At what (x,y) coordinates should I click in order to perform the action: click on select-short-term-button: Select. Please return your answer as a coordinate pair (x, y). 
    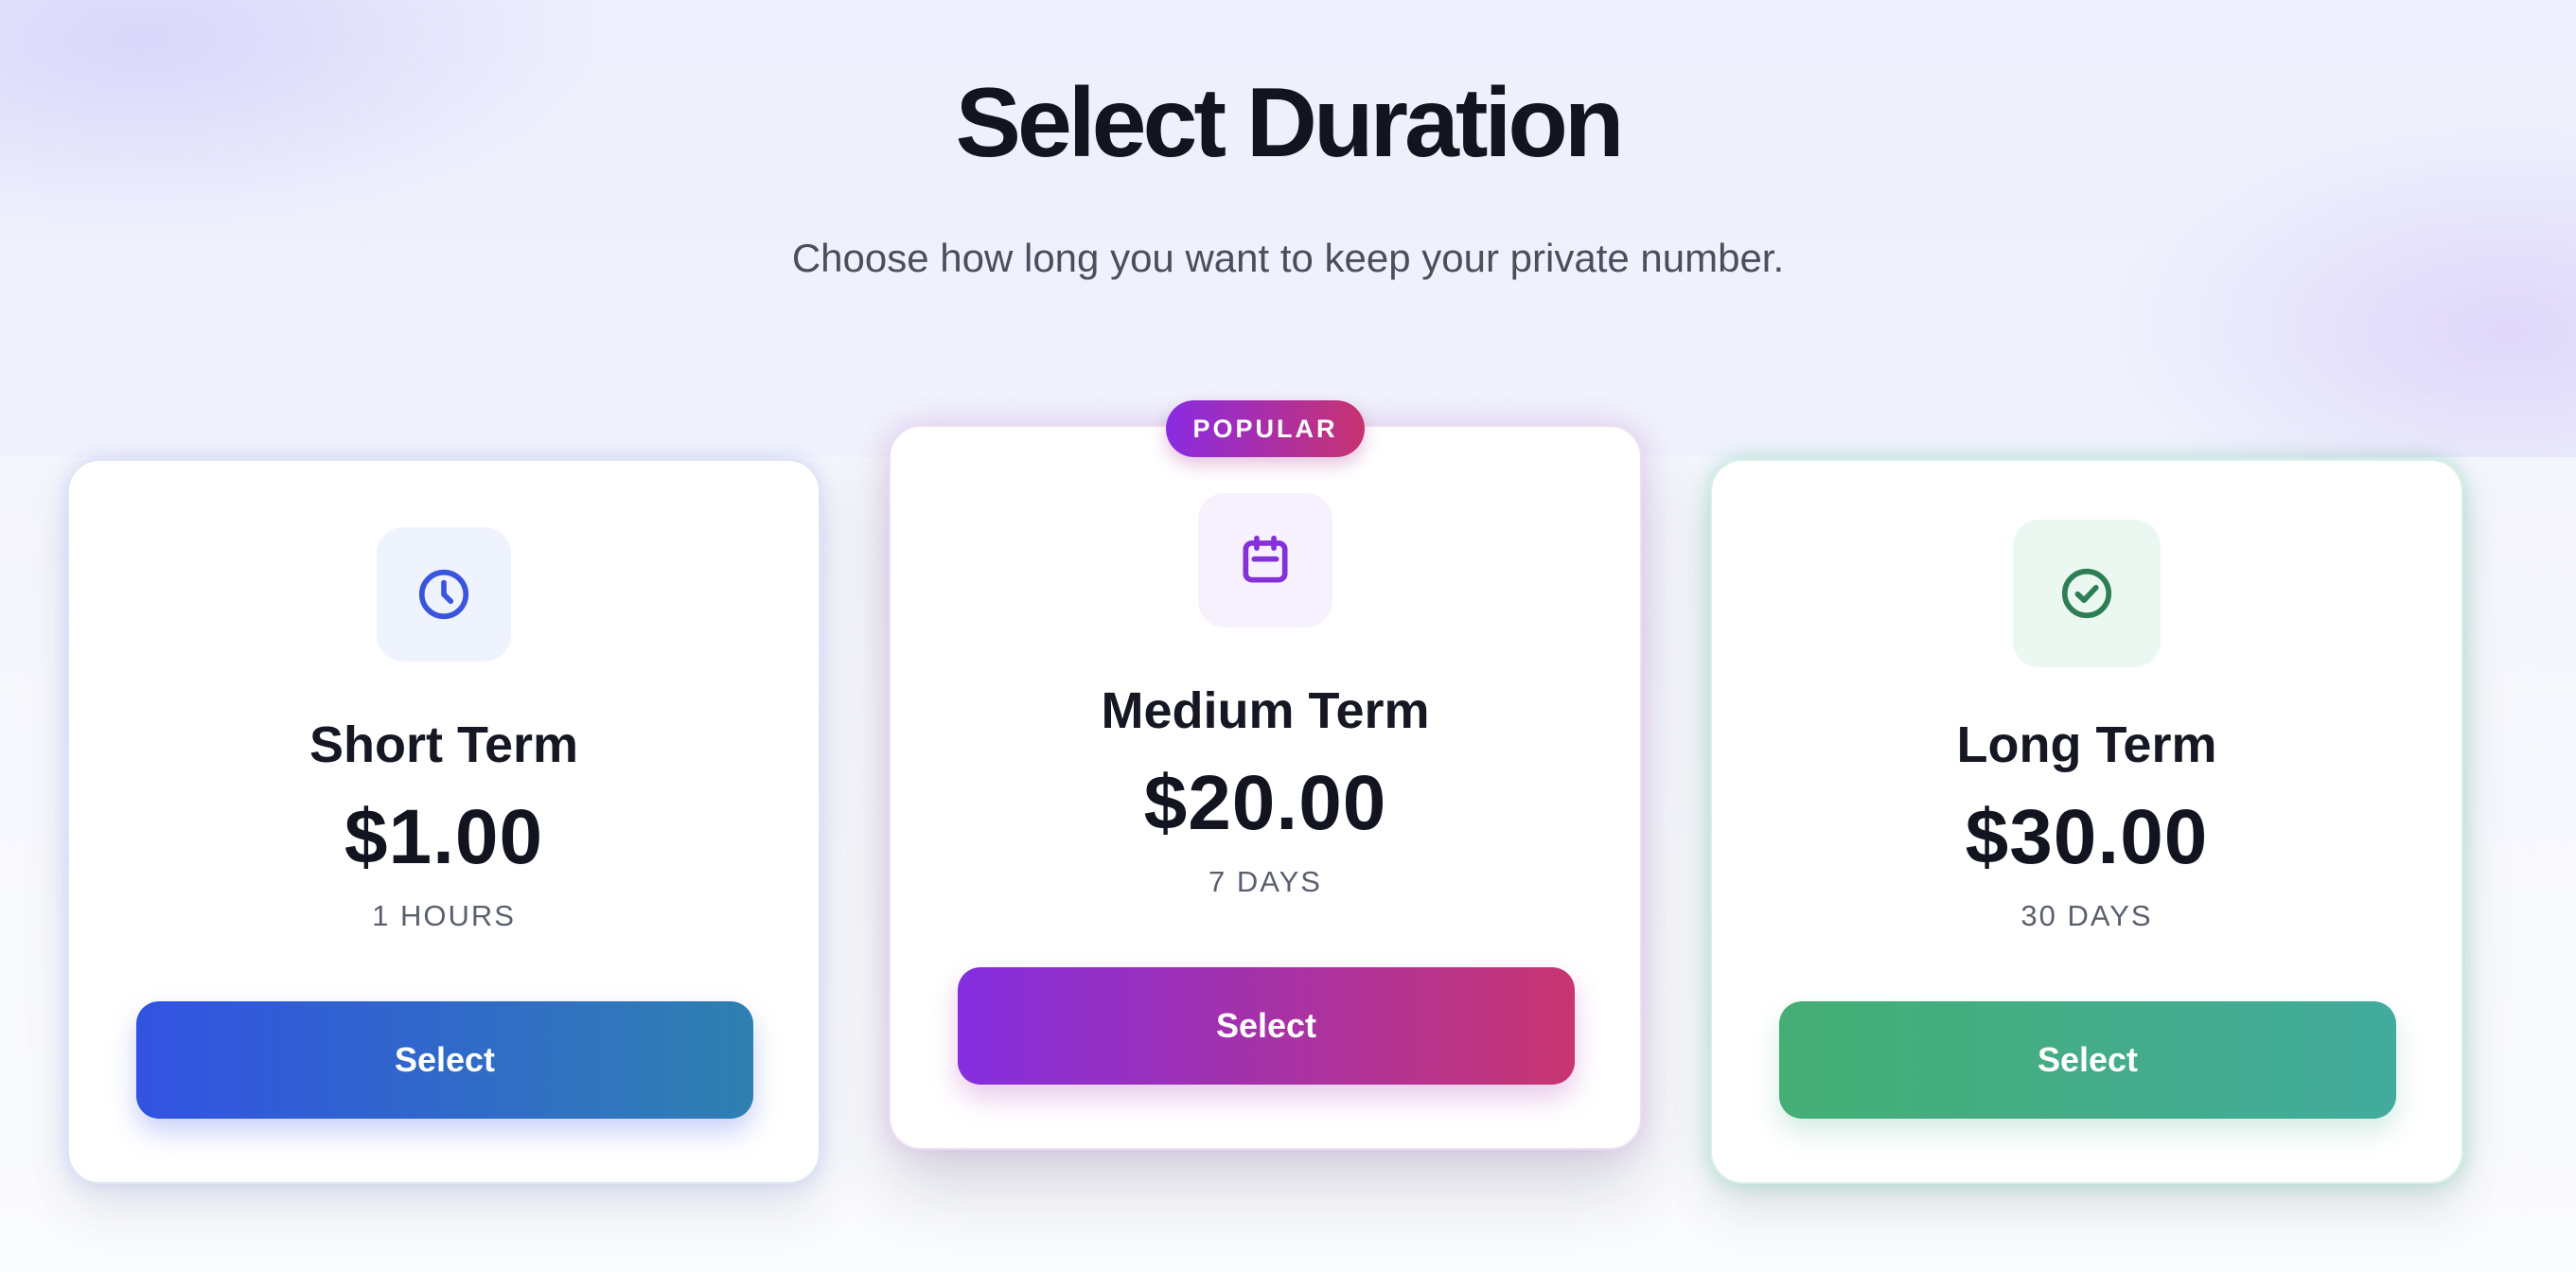
    Looking at the image, I should click on (444, 1060).